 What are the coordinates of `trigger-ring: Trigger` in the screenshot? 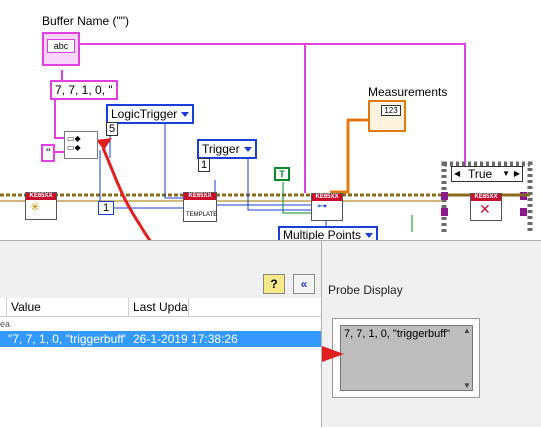 It's located at (227, 149).